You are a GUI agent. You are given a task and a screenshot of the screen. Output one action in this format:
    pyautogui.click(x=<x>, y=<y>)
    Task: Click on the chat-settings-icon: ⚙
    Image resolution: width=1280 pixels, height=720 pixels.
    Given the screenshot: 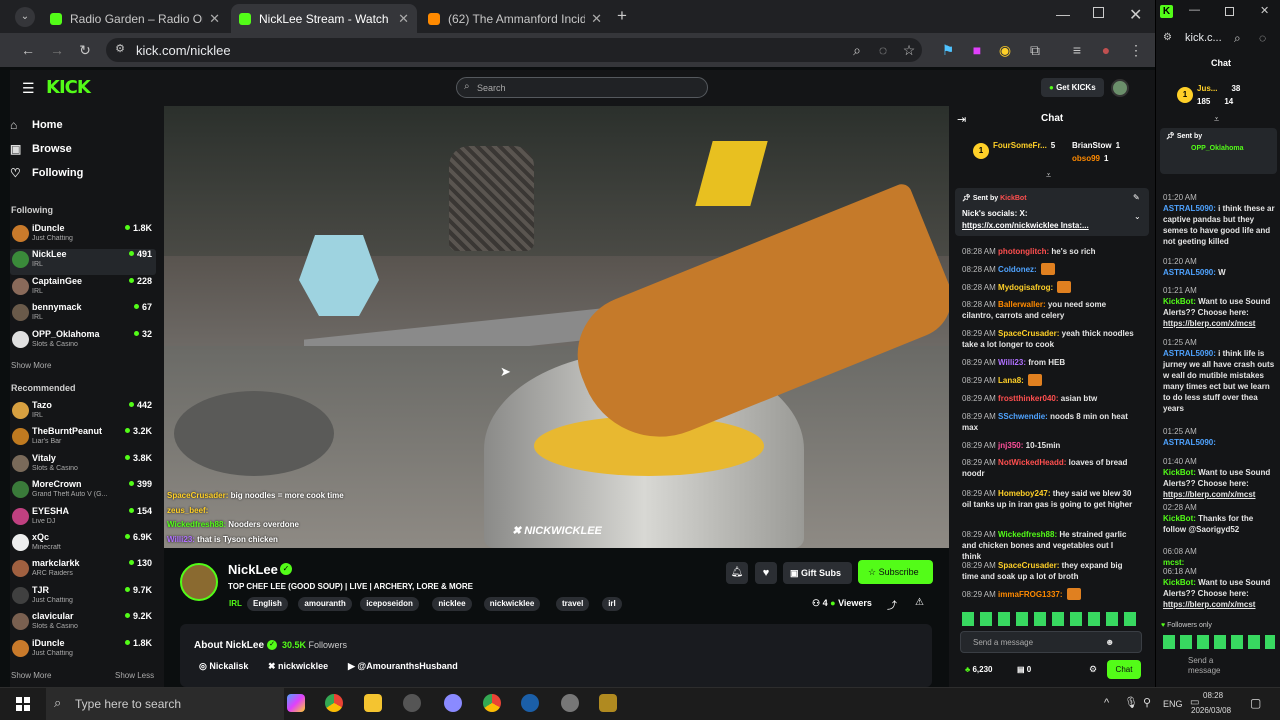 What is the action you would take?
    pyautogui.click(x=1093, y=669)
    